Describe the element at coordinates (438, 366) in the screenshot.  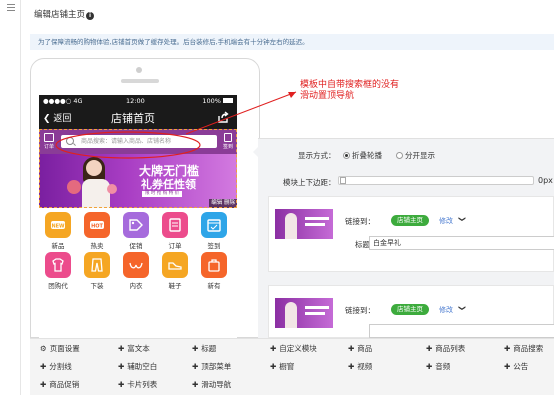
I see `add-component-button: ✚ 音频` at that location.